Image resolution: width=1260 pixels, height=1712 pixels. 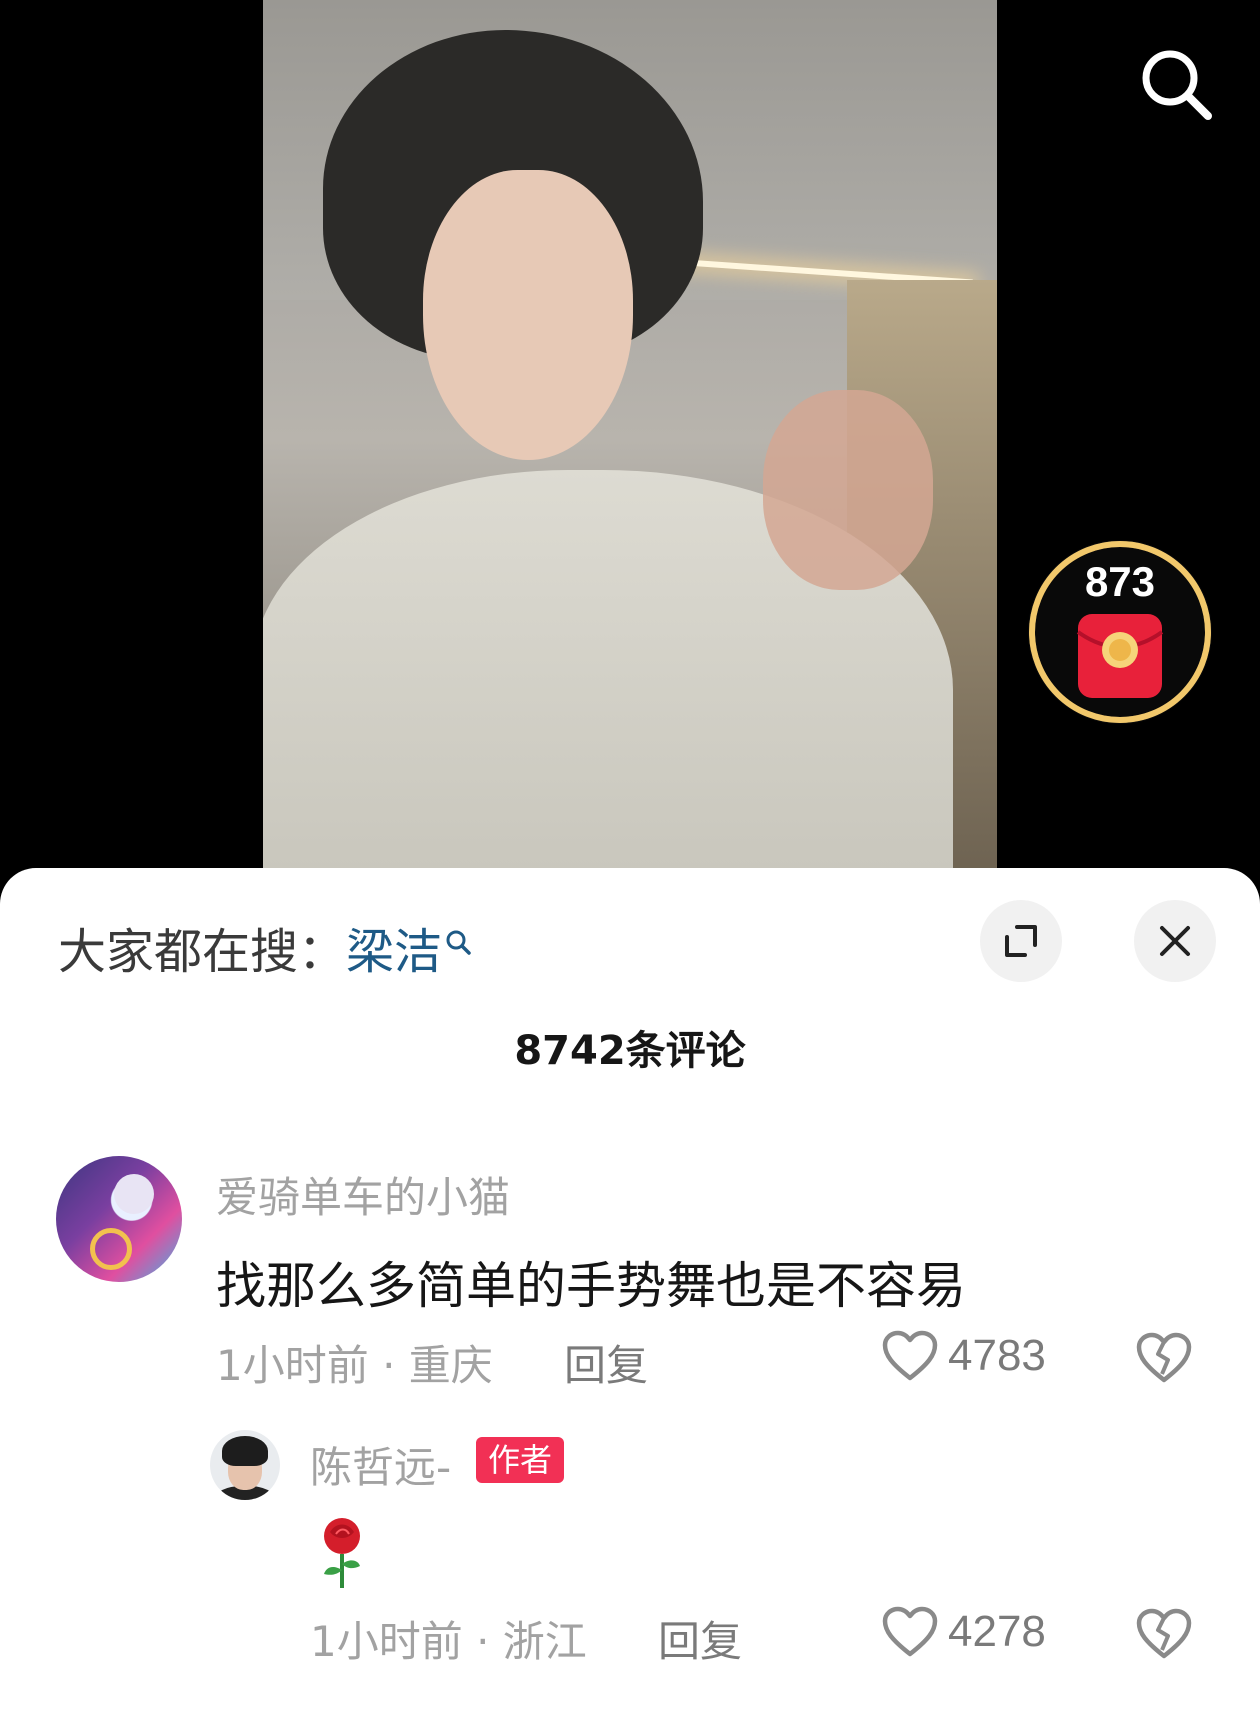 What do you see at coordinates (354, 1365) in the screenshot?
I see `comment-time-location: 1小时前 · 重庆` at bounding box center [354, 1365].